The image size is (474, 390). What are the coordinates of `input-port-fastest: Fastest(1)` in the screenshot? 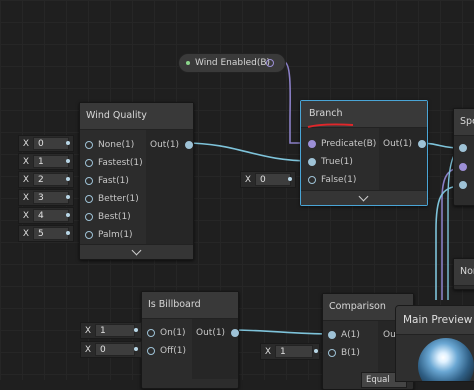 It's located at (114, 163).